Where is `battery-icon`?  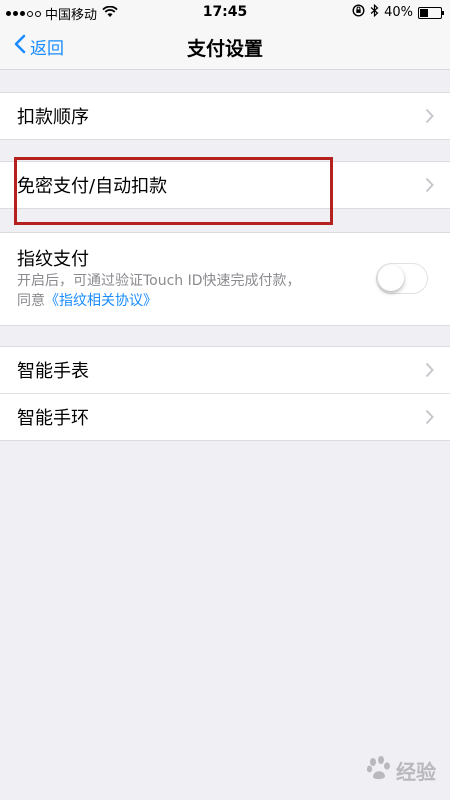 battery-icon is located at coordinates (431, 12).